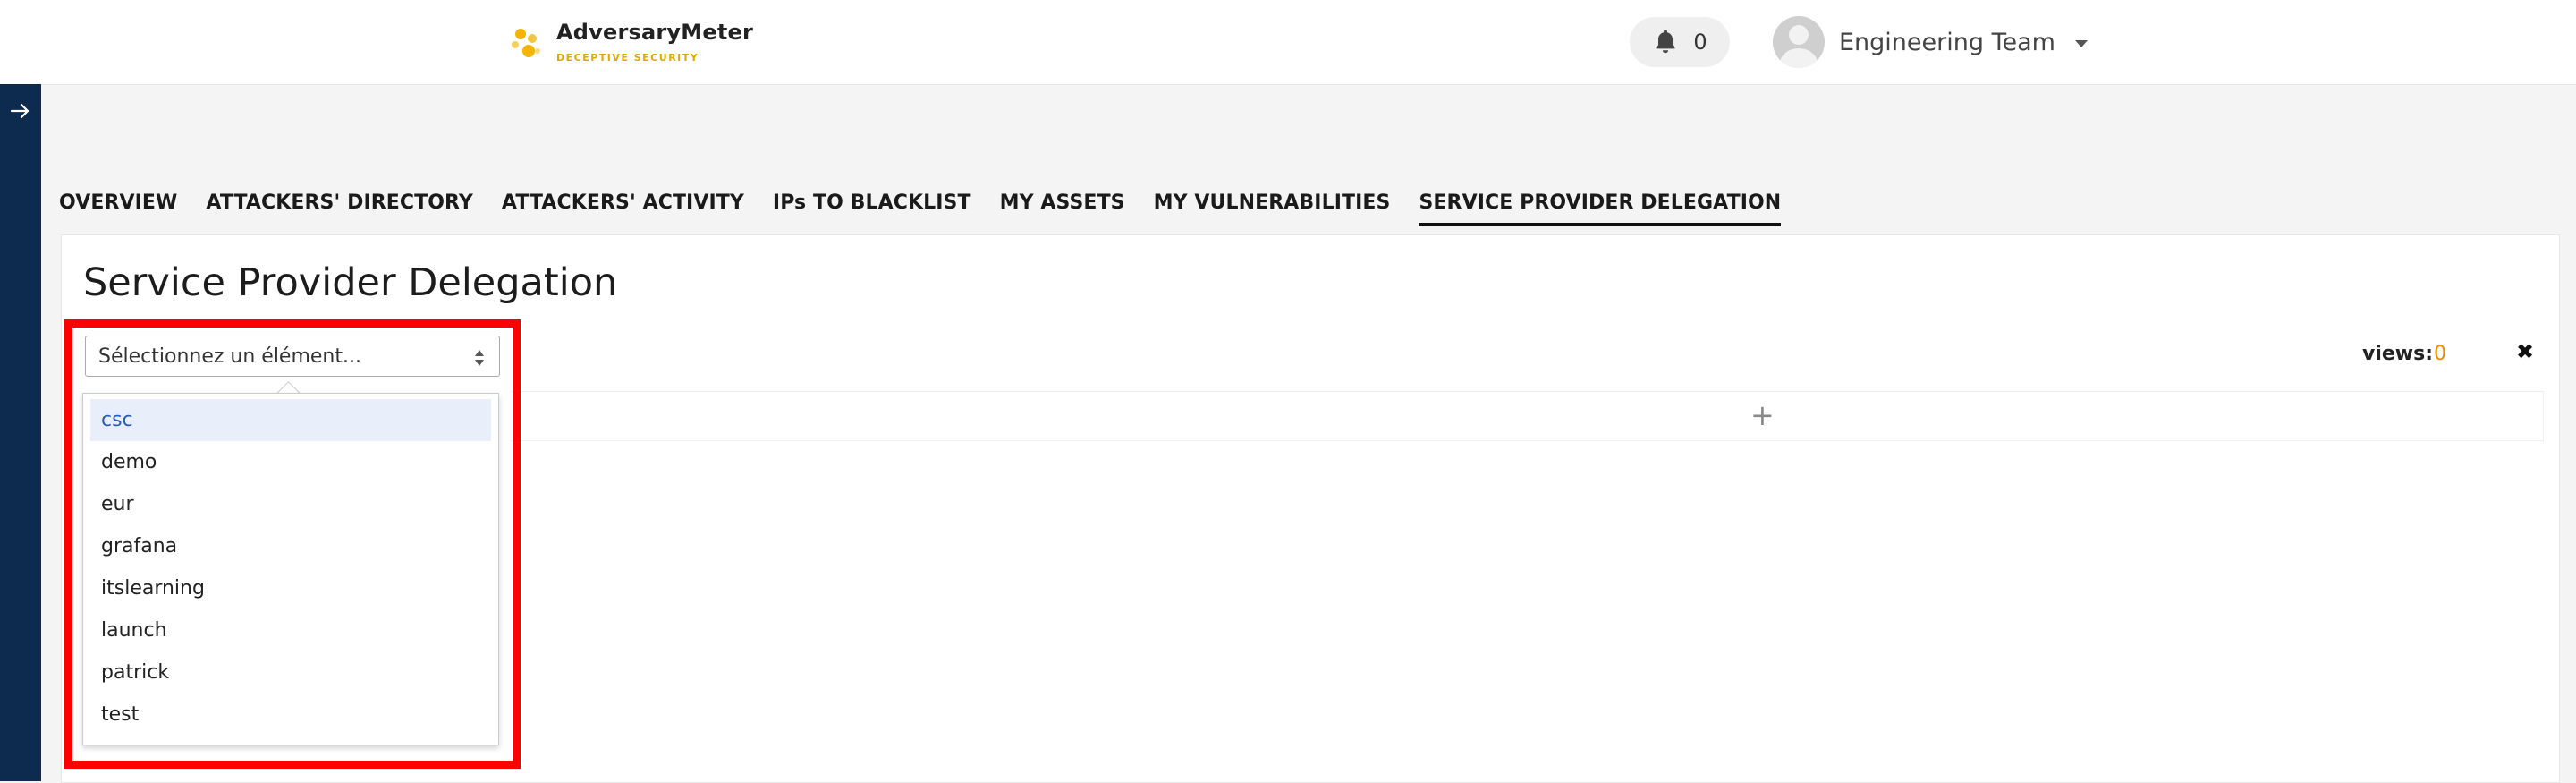 This screenshot has height=783, width=2576. Describe the element at coordinates (527, 42) in the screenshot. I see `adversarymeter-logo-icon` at that location.